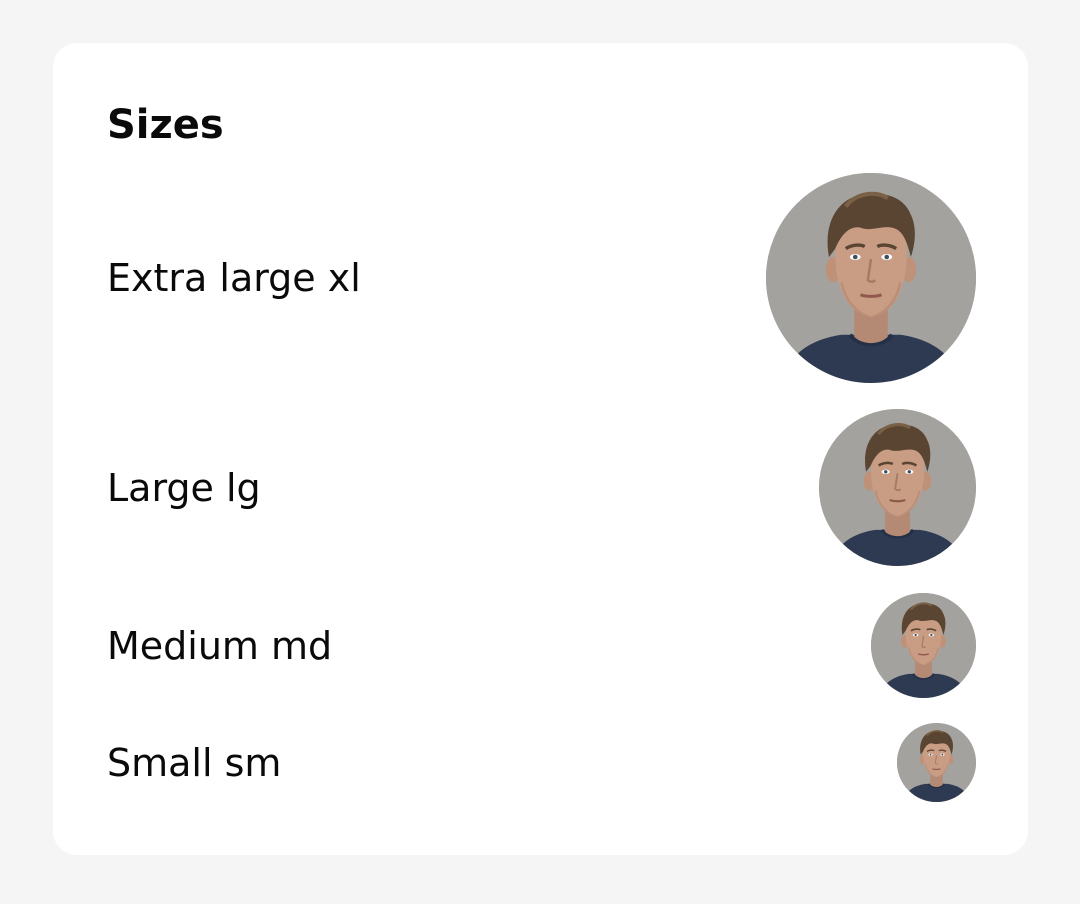  What do you see at coordinates (234, 278) in the screenshot?
I see `avatar-size-label: Extra large xl` at bounding box center [234, 278].